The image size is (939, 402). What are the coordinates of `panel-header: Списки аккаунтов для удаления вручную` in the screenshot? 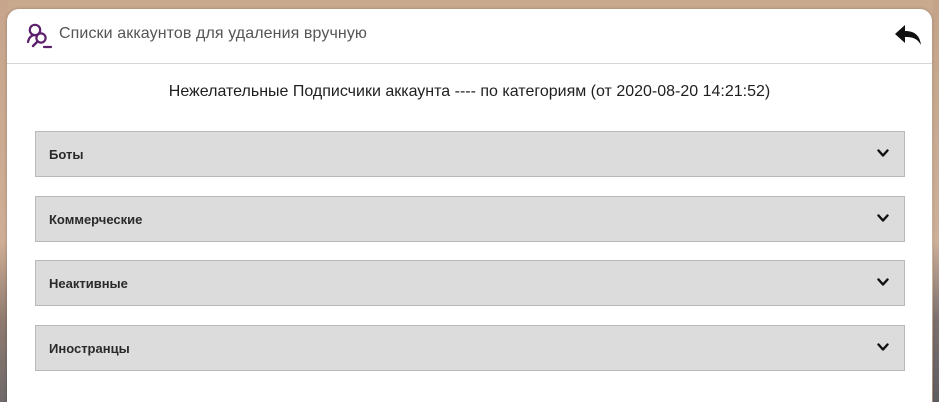 It's located at (469, 36).